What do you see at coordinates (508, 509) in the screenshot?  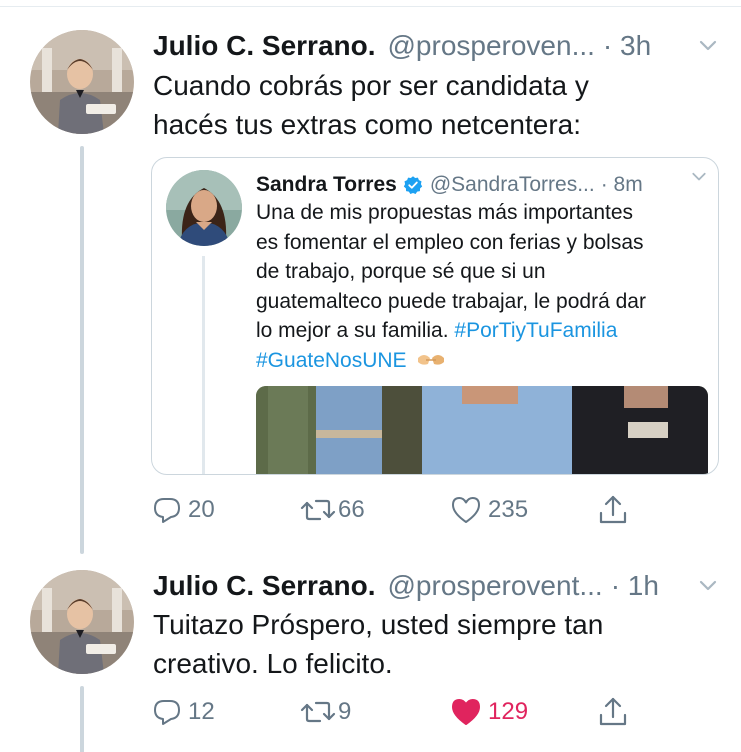 I see `like-count: 235` at bounding box center [508, 509].